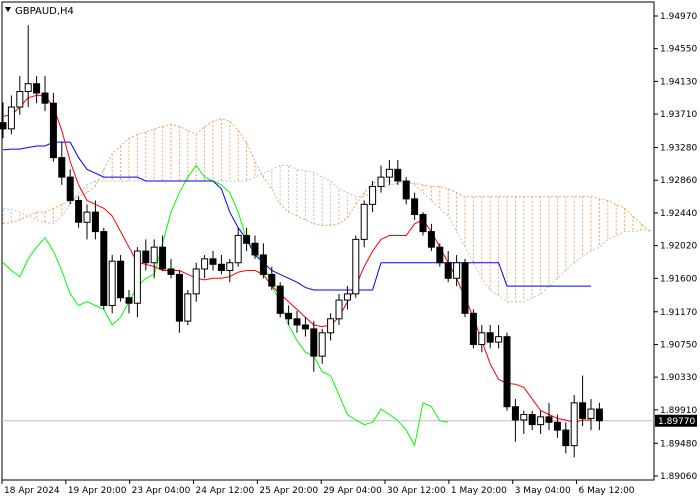 This screenshot has width=700, height=500. What do you see at coordinates (678, 477) in the screenshot?
I see `y-tick-label: 1.89060` at bounding box center [678, 477].